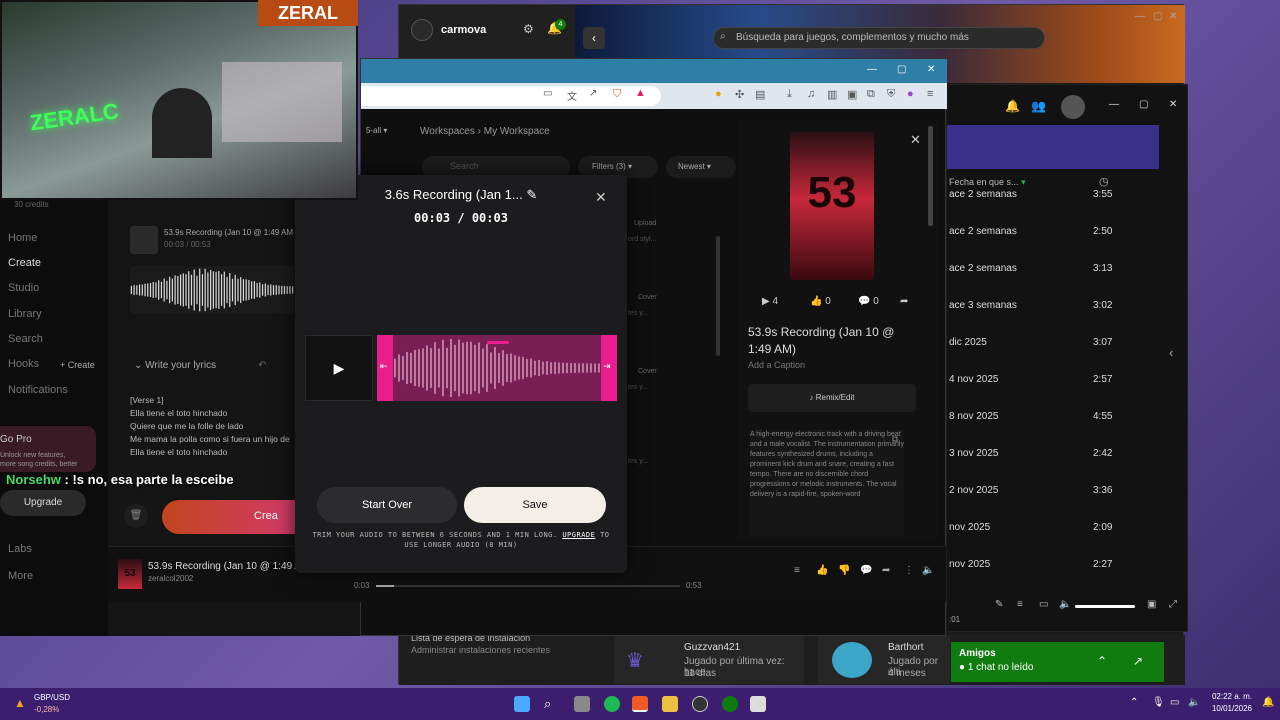  What do you see at coordinates (852, 94) in the screenshot?
I see `wallet-icon: ▣` at bounding box center [852, 94].